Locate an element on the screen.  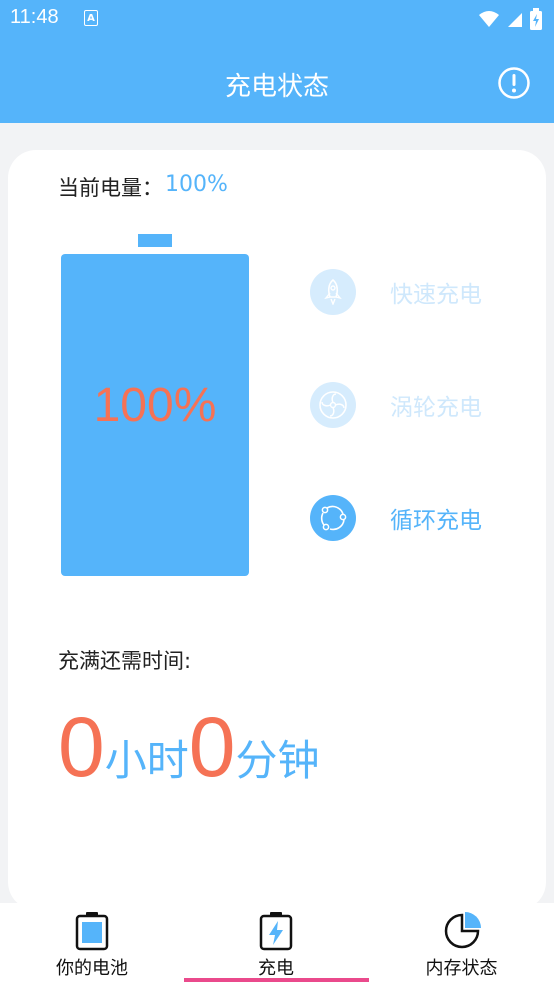
mode-cycle-charge: 循环充电 is located at coordinates (396, 518).